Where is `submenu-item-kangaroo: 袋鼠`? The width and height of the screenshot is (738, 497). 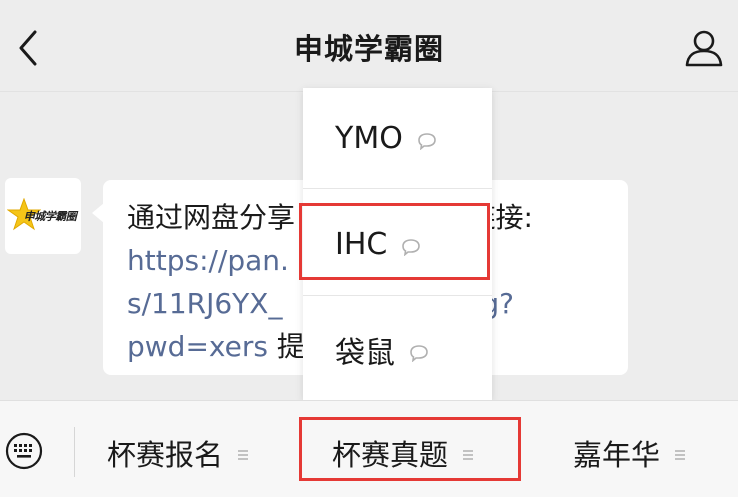
submenu-item-kangaroo: 袋鼠 is located at coordinates (397, 350).